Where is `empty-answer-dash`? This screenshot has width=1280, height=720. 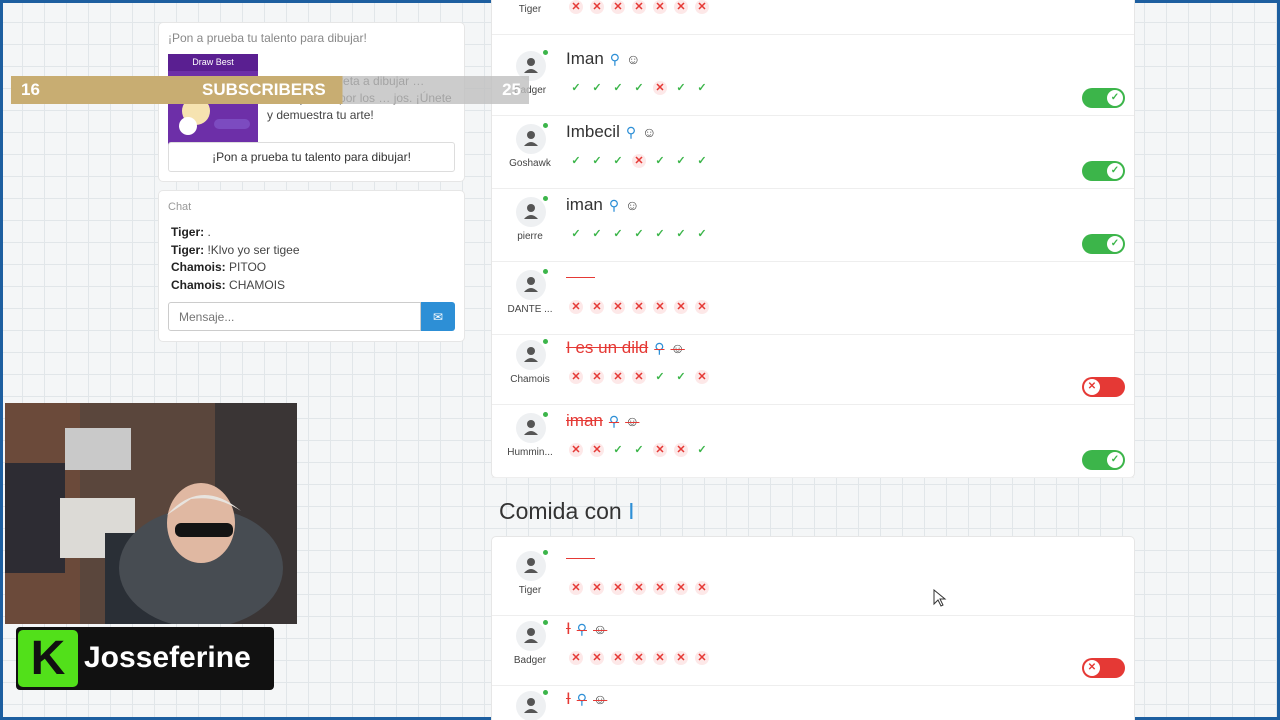
empty-answer-dash is located at coordinates (580, 277).